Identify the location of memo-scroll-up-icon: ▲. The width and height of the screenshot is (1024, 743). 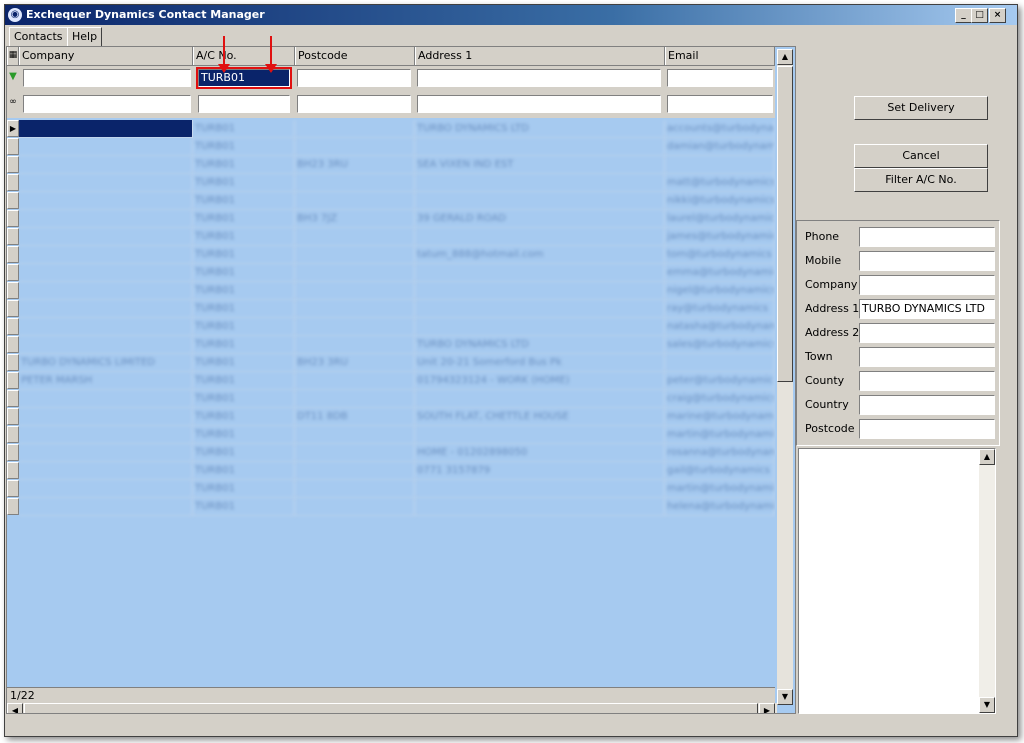
(987, 457).